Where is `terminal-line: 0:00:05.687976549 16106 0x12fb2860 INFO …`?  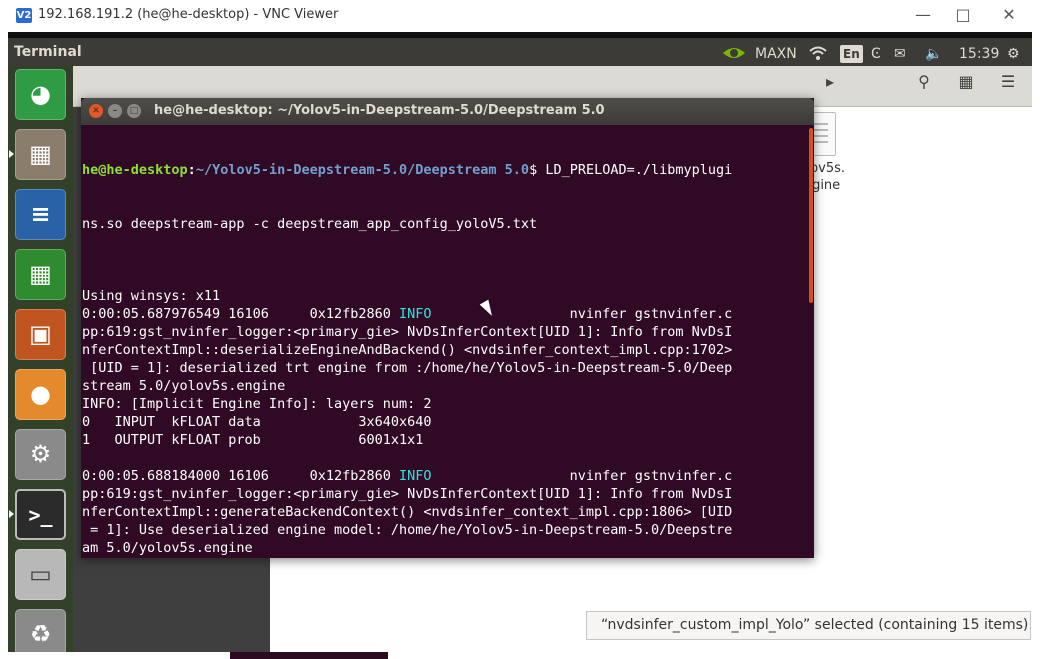 terminal-line: 0:00:05.687976549 16106 0x12fb2860 INFO … is located at coordinates (407, 314).